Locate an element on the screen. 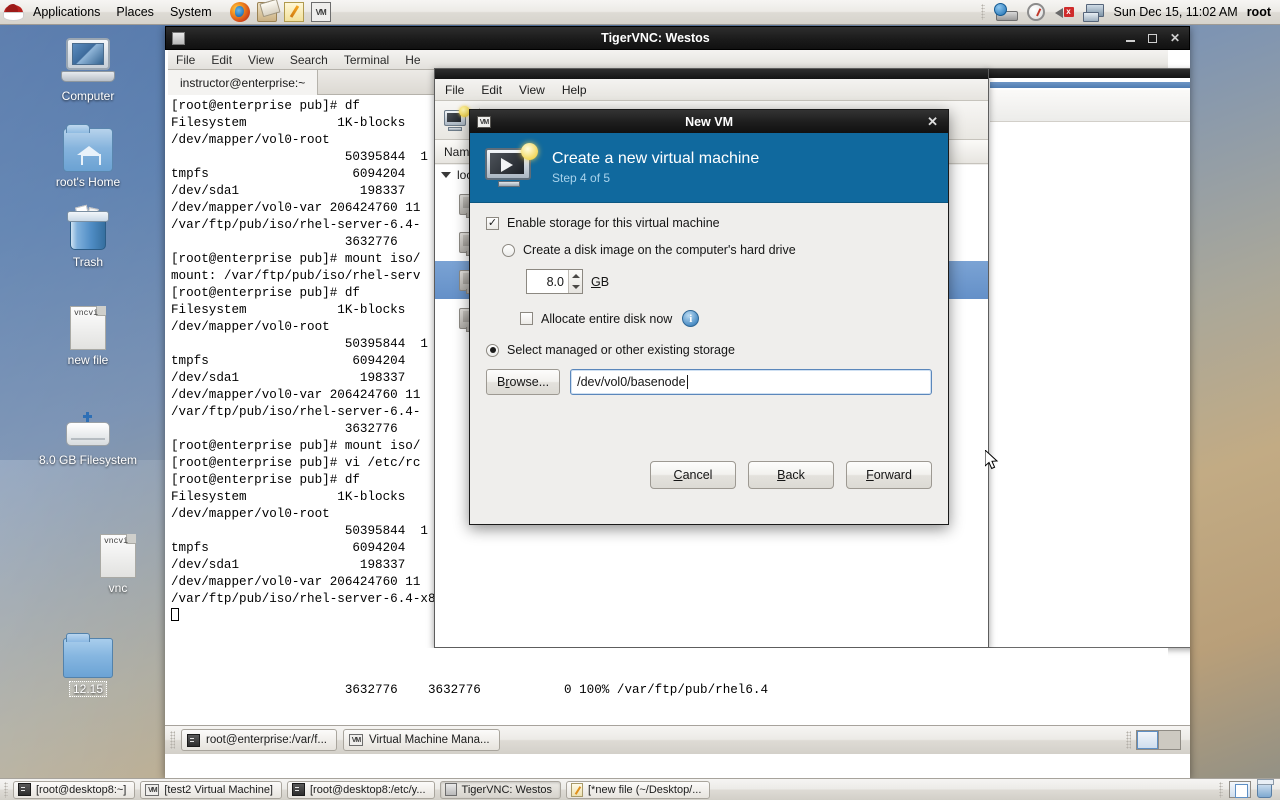  allocate-disk-row: Allocate entire disk now i is located at coordinates (726, 318).